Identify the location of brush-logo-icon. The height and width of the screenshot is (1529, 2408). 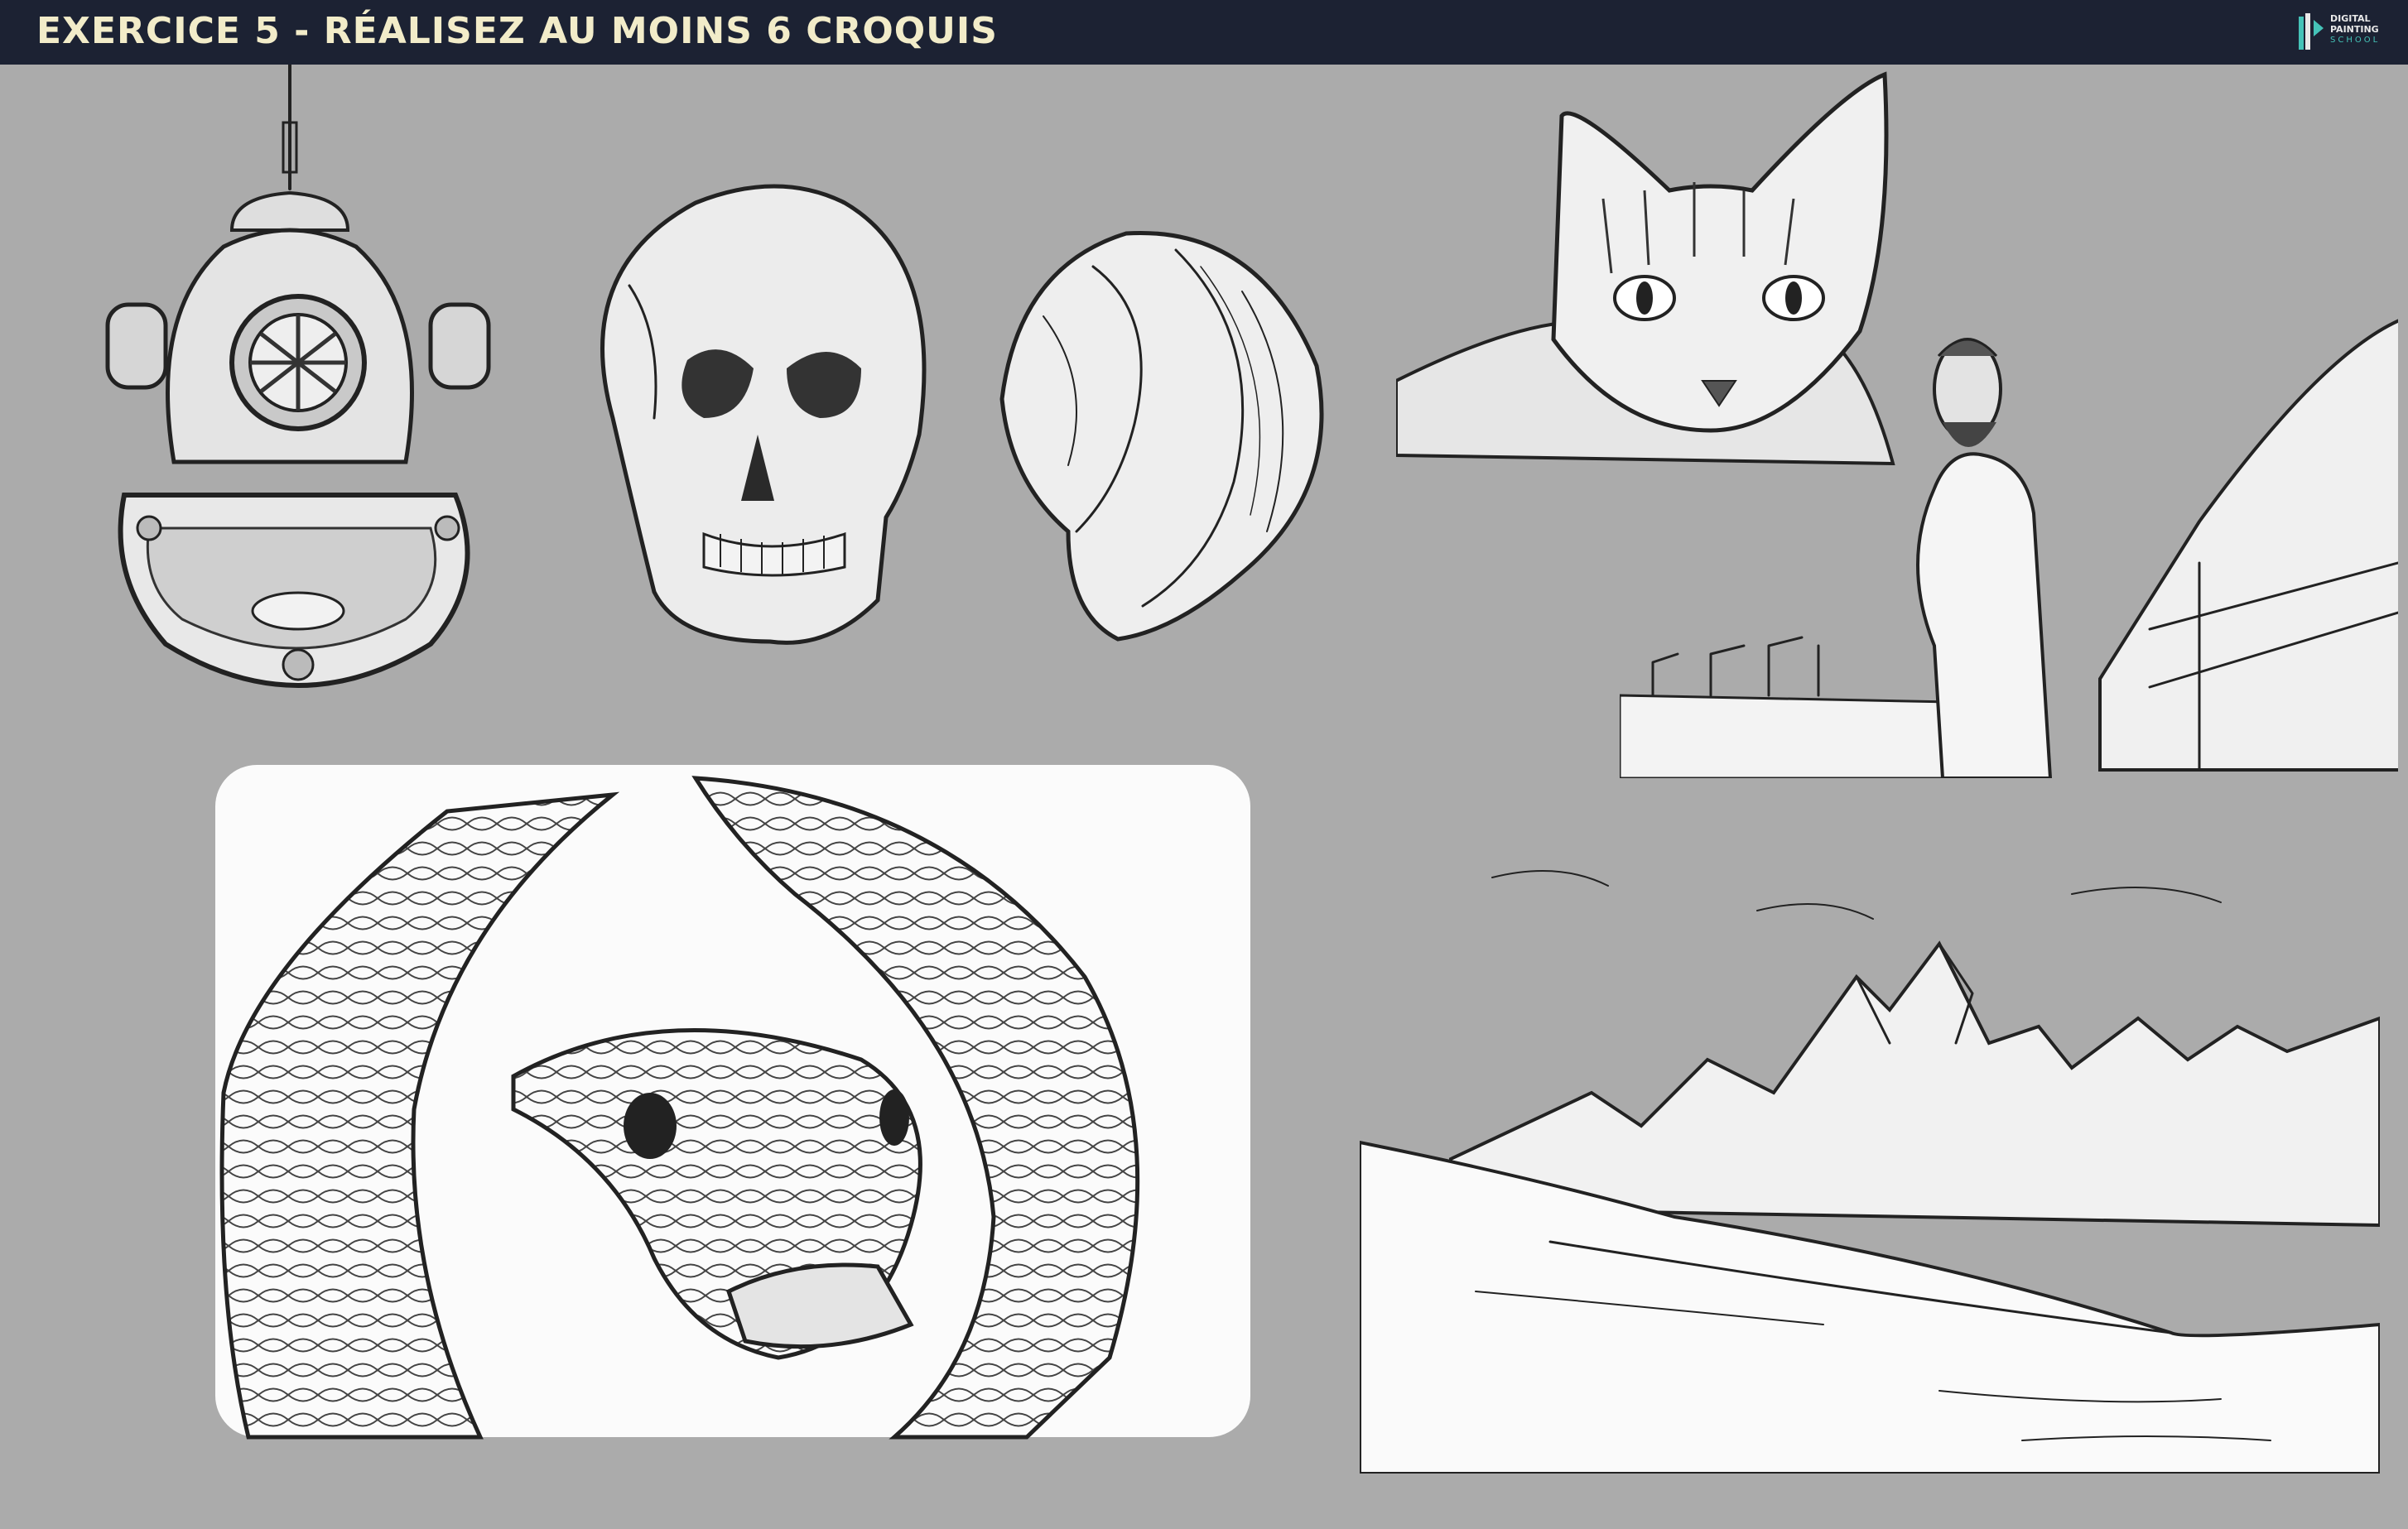
(2312, 31).